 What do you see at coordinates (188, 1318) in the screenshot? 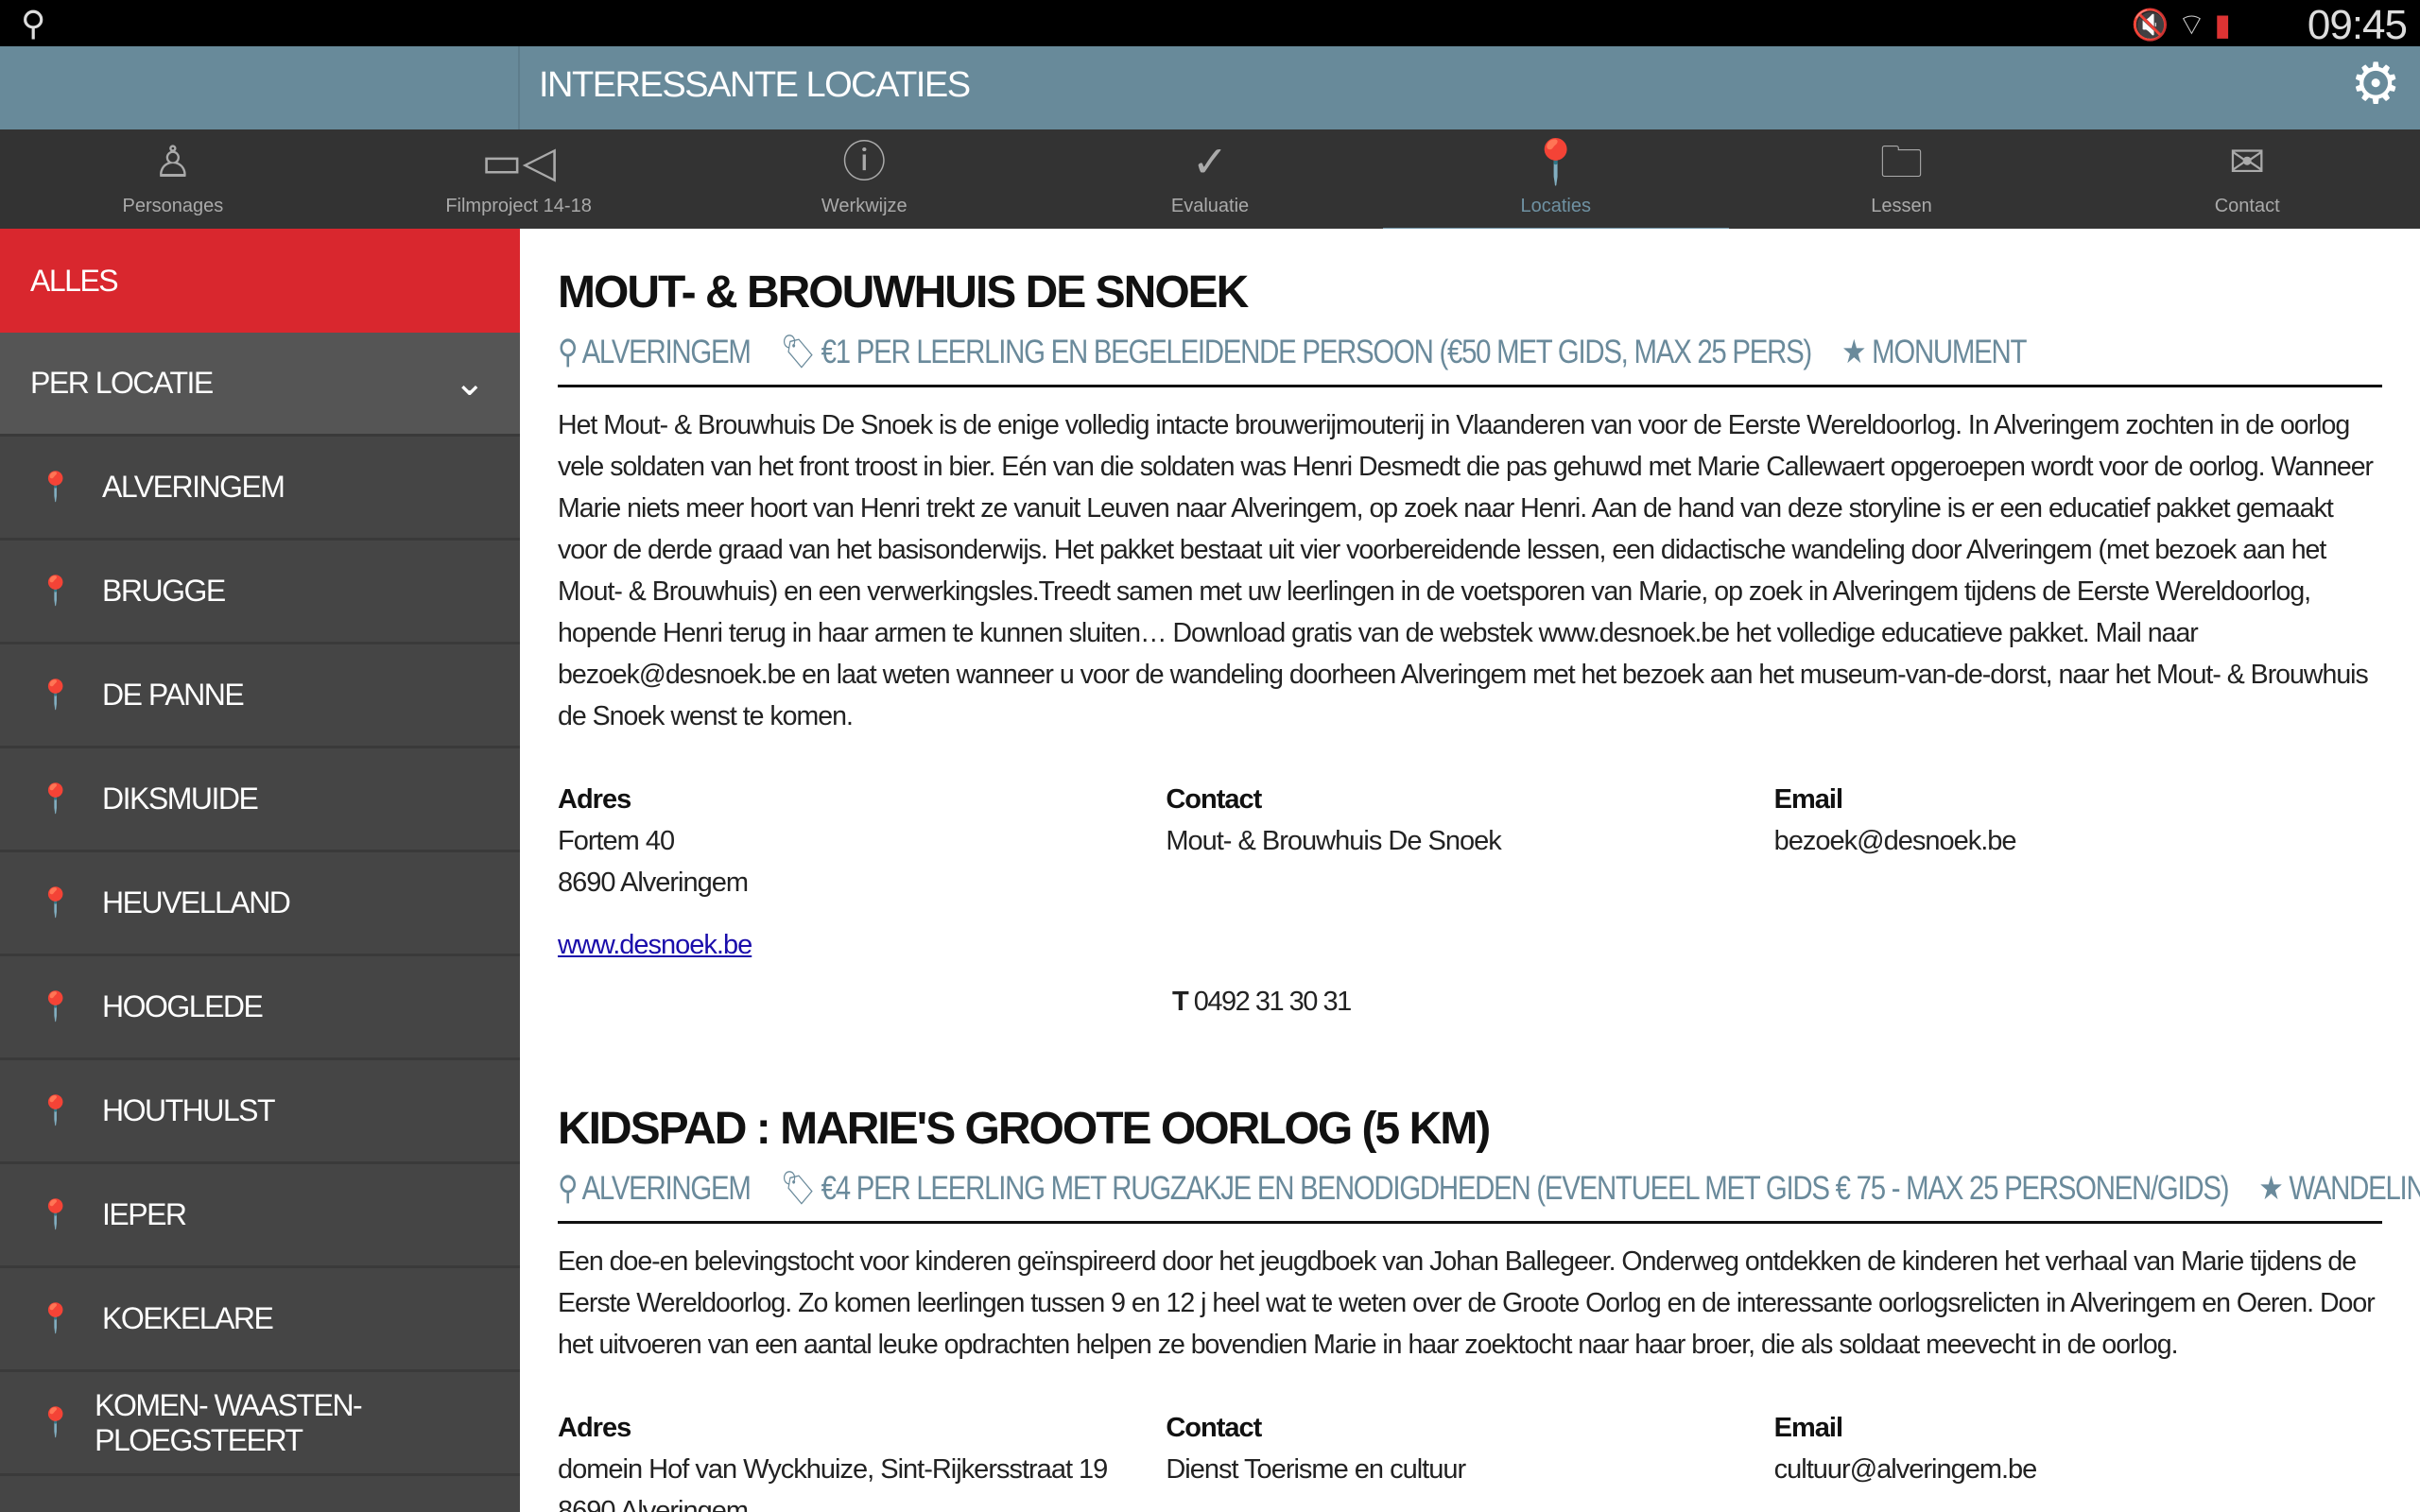
I see `sidebar-item-label: KOEKELARE` at bounding box center [188, 1318].